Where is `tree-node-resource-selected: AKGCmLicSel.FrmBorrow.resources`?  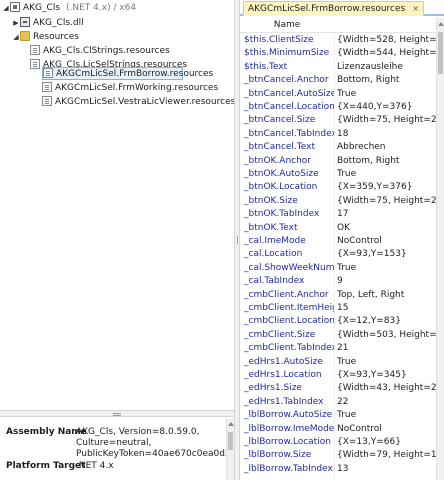
tree-node-resource-selected: AKGCmLicSel.FrmBorrow.resources is located at coordinates (127, 73).